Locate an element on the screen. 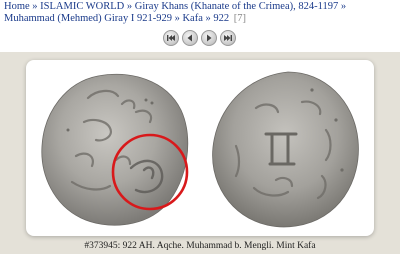 The height and width of the screenshot is (254, 400). breadcrumb-islamic-world: ISLAMIC WORLD is located at coordinates (82, 6).